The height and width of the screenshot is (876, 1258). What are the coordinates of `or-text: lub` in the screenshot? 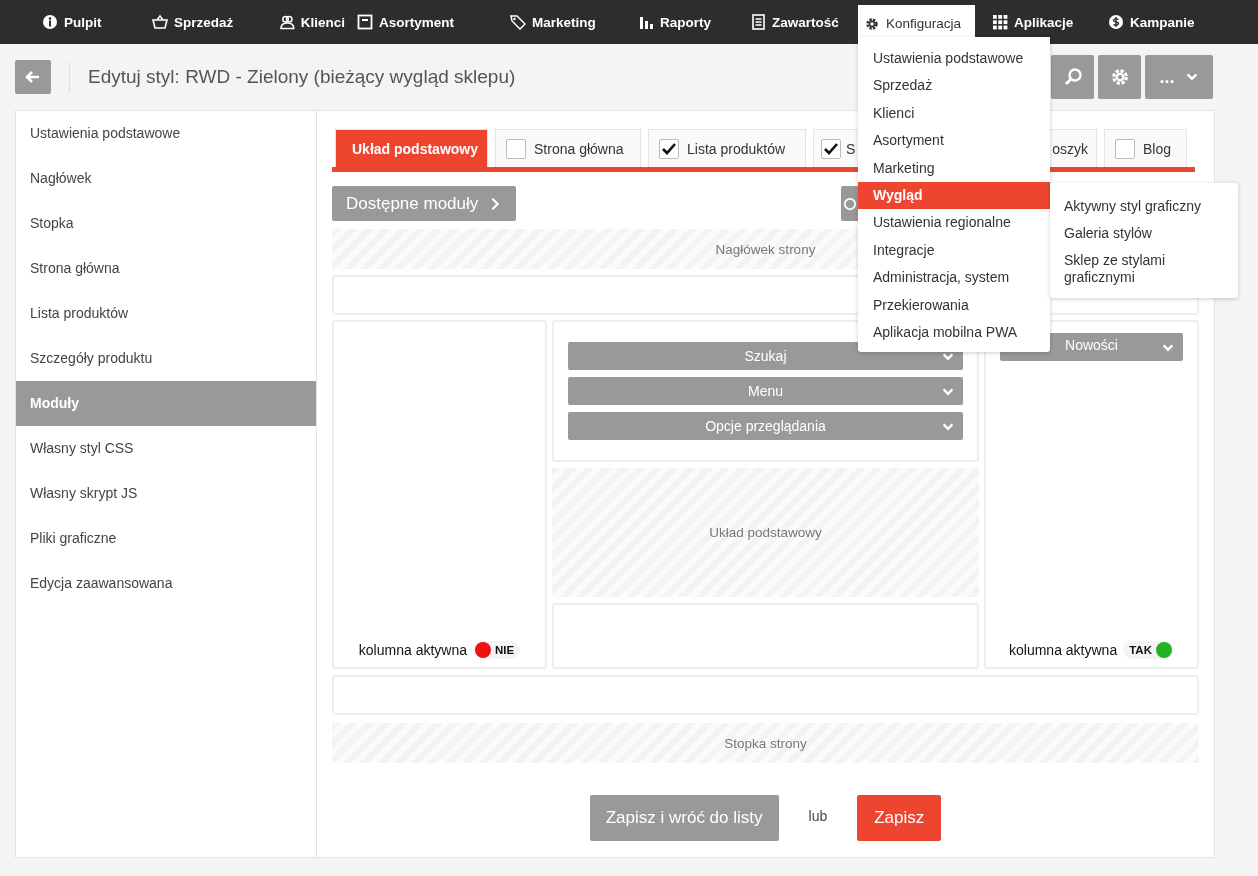 It's located at (818, 816).